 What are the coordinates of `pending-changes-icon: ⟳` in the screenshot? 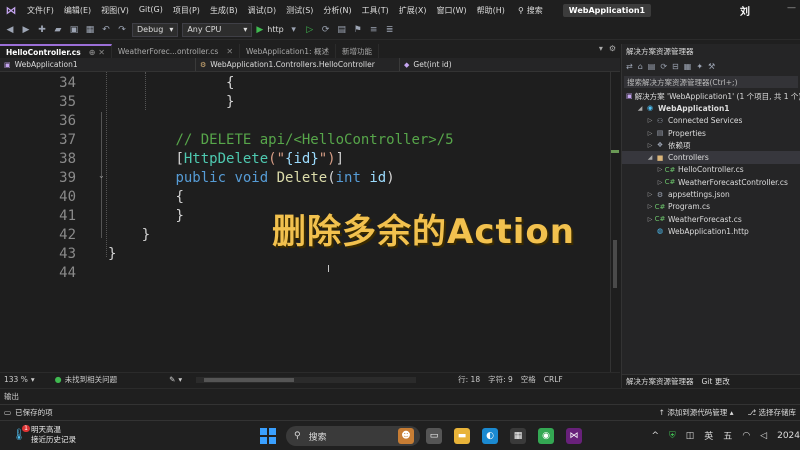 It's located at (663, 66).